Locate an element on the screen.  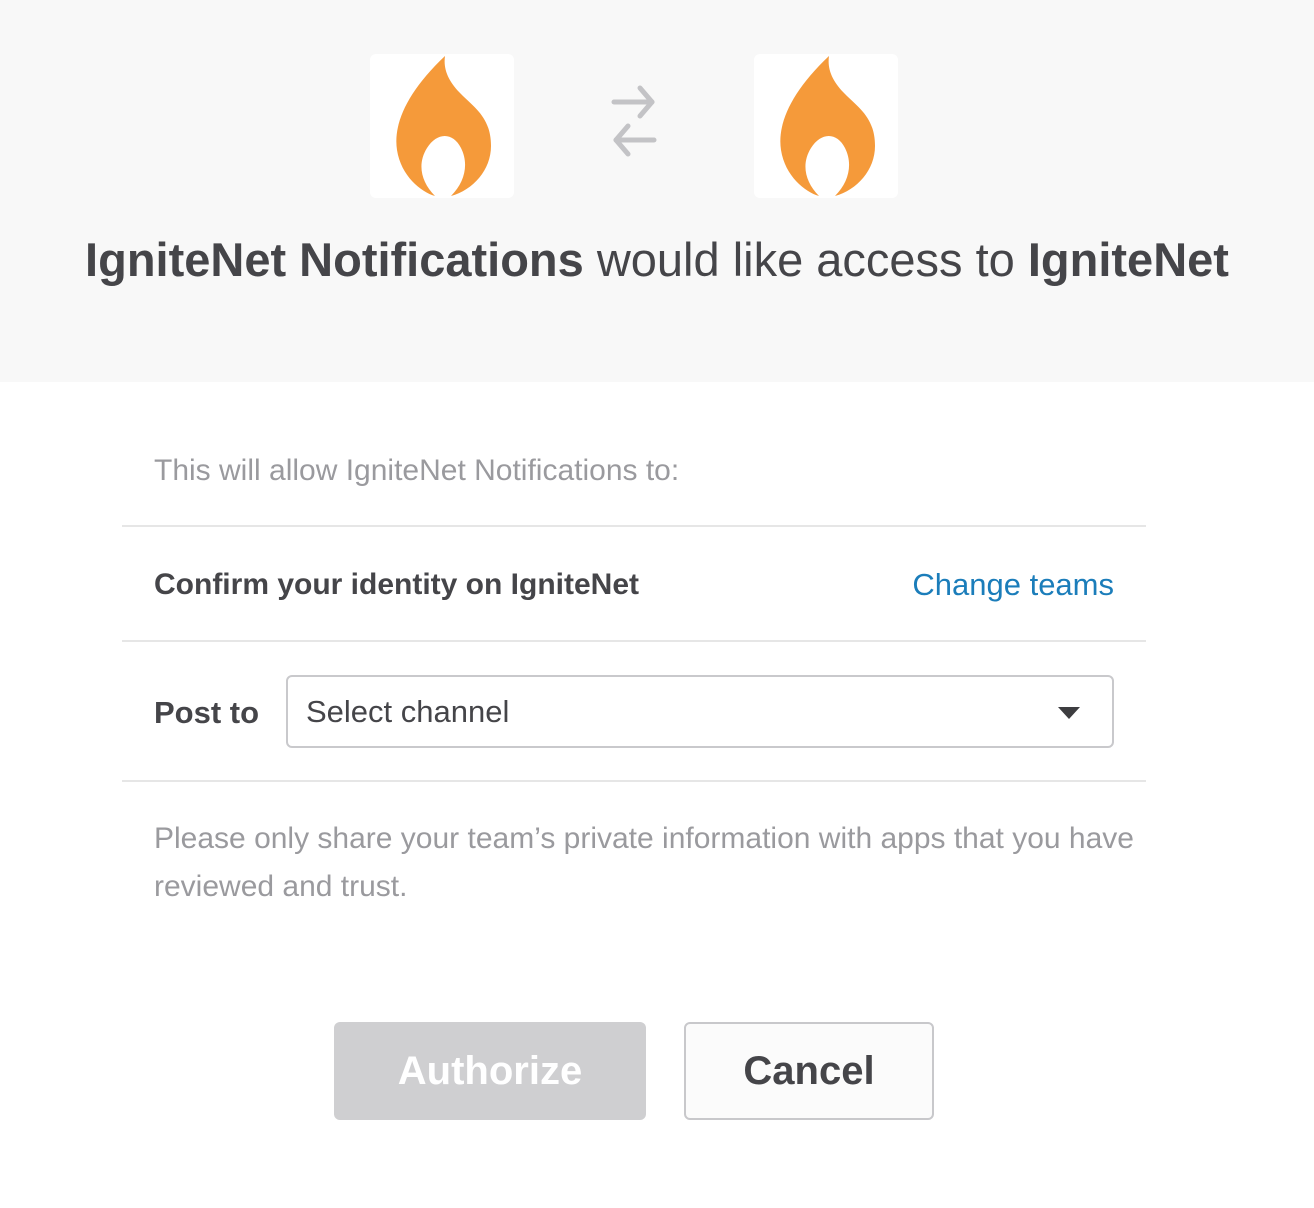
app-name: IgniteNet Notifications is located at coordinates (334, 259).